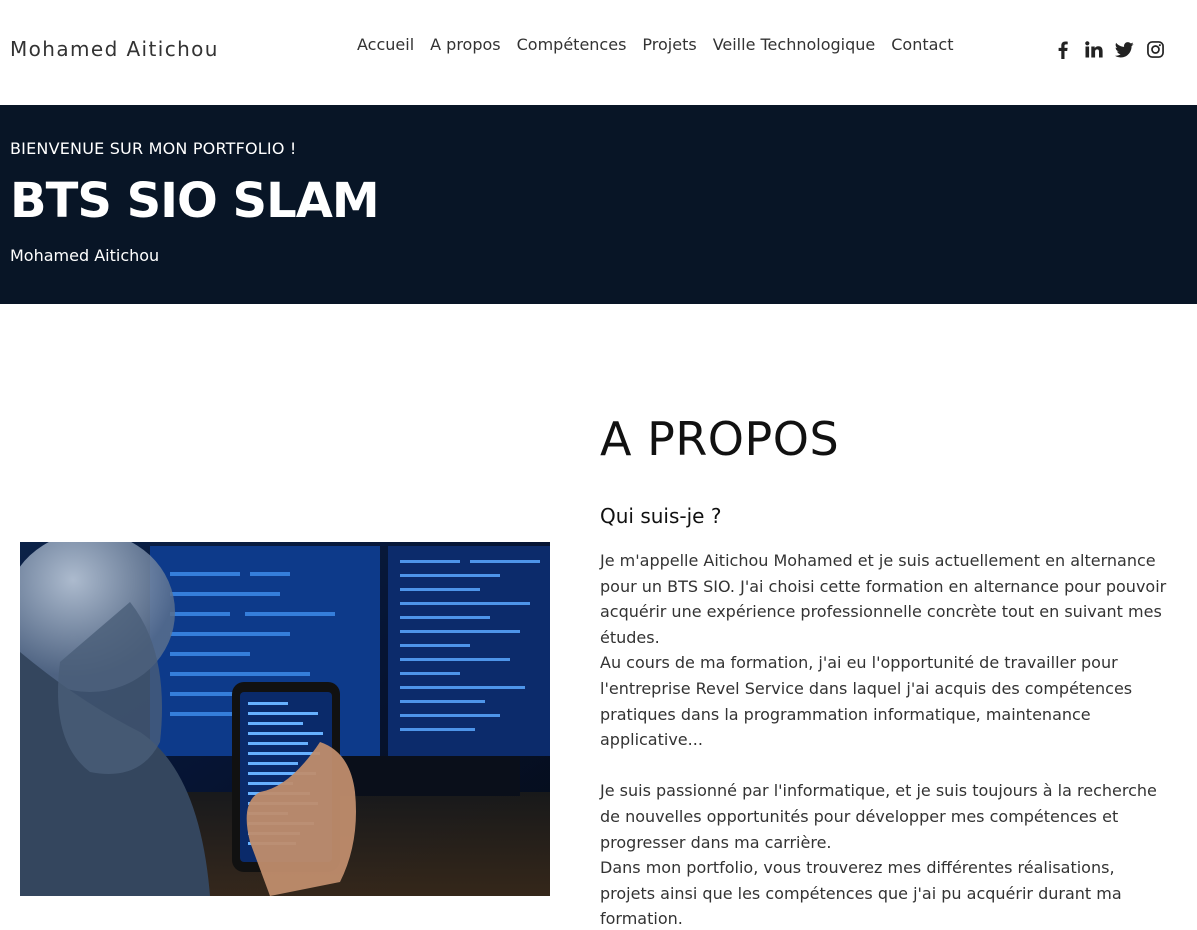 Image resolution: width=1197 pixels, height=930 pixels. I want to click on nav-contact: Contact, so click(922, 45).